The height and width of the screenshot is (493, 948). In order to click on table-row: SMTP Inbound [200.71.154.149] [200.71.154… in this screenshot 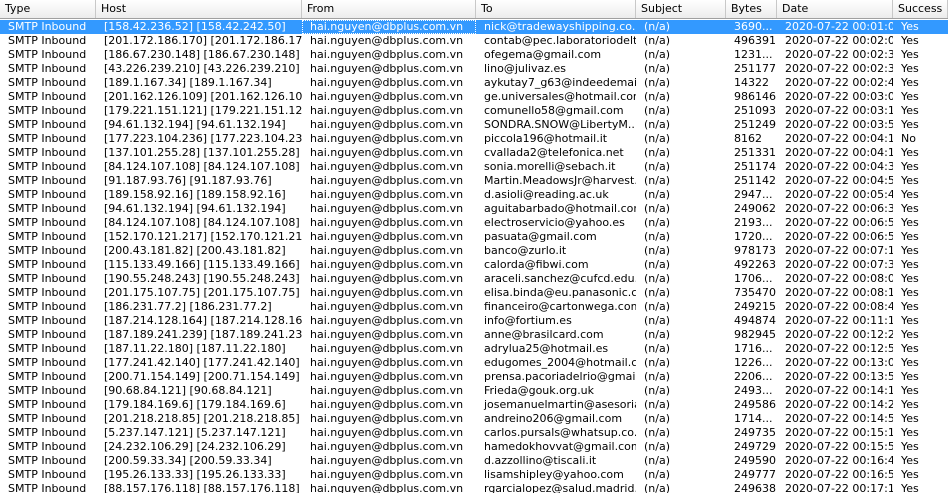, I will do `click(474, 377)`.